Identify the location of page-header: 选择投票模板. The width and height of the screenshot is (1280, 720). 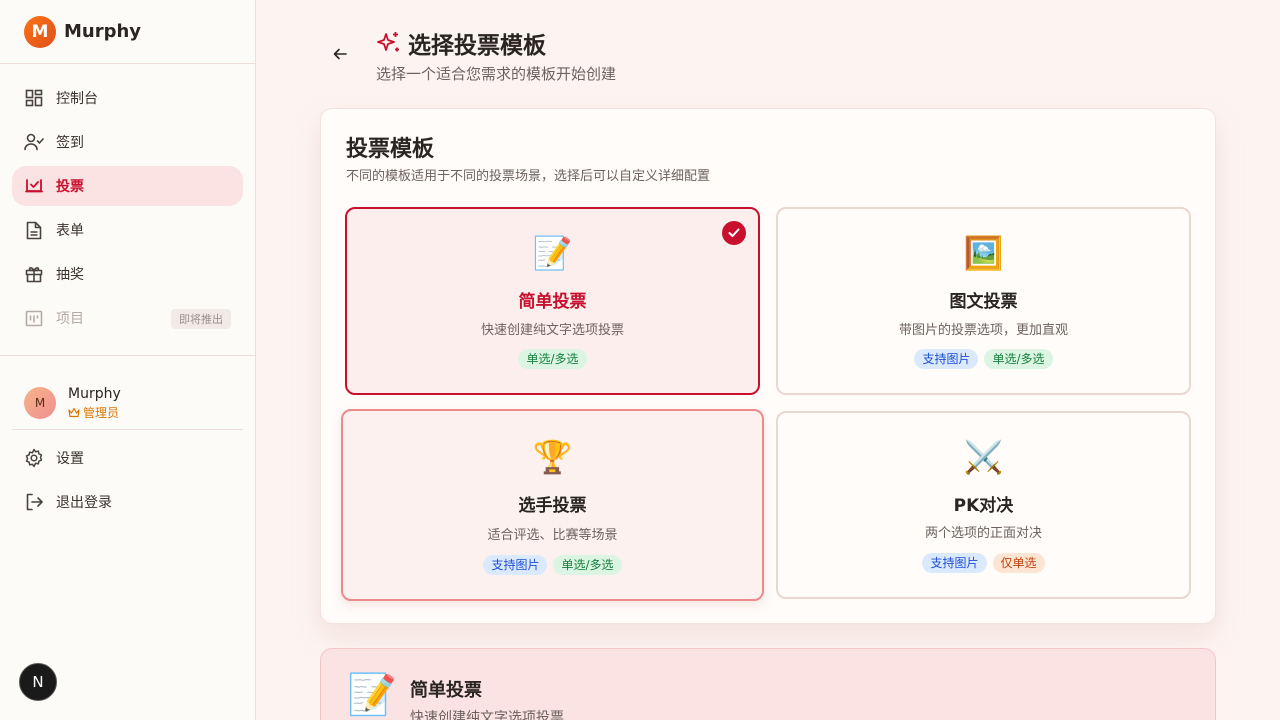
(461, 43).